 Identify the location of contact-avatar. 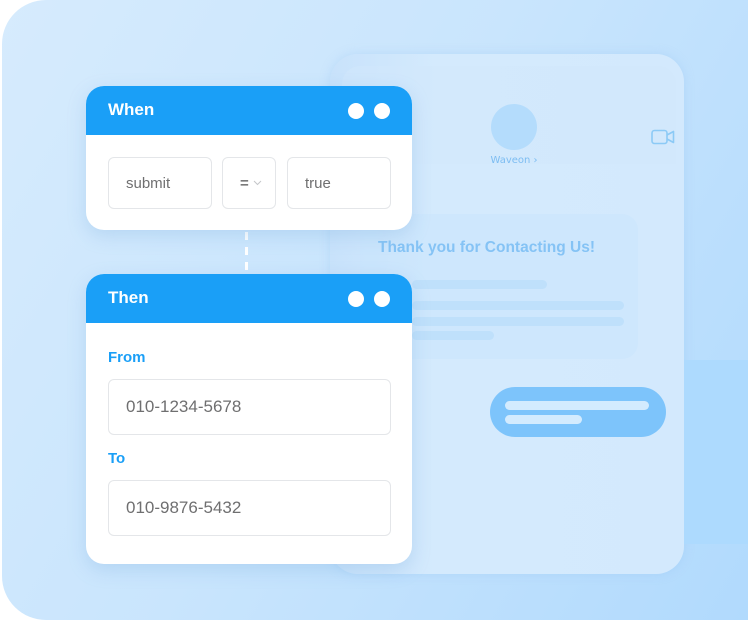
(514, 127).